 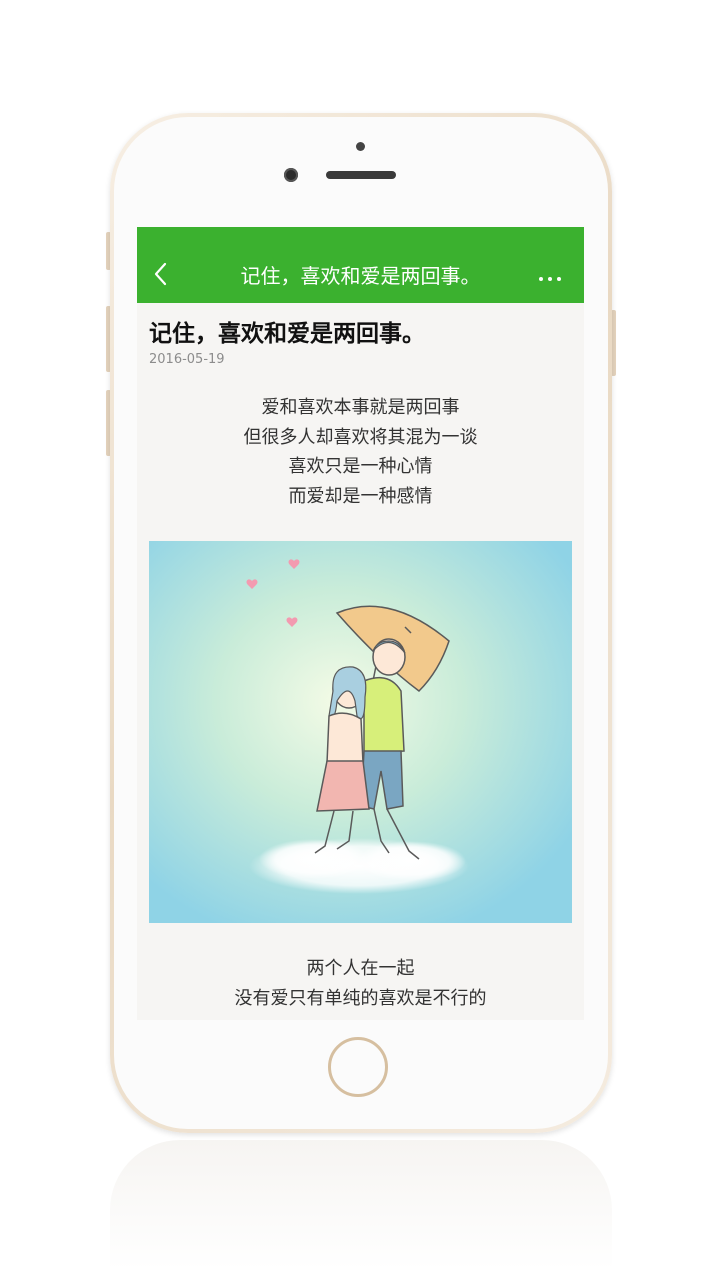 I want to click on phone-reflection, so click(x=361, y=1205).